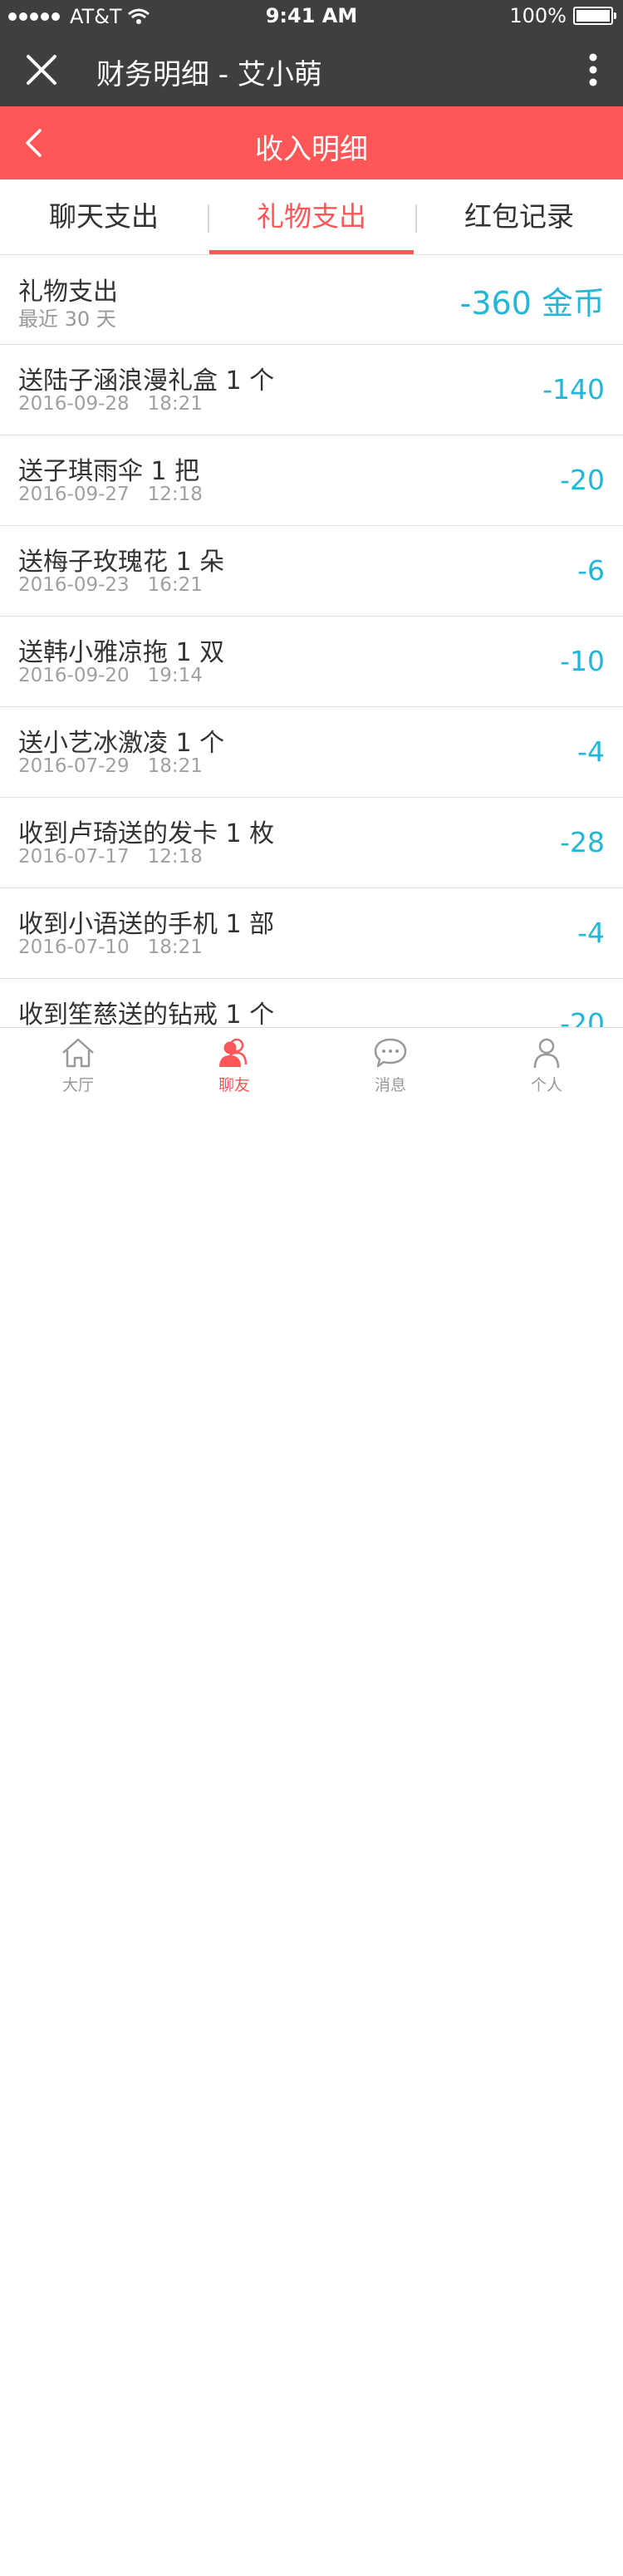  I want to click on top-nav-bar: 财务明细 - 艾小萌, so click(311, 69).